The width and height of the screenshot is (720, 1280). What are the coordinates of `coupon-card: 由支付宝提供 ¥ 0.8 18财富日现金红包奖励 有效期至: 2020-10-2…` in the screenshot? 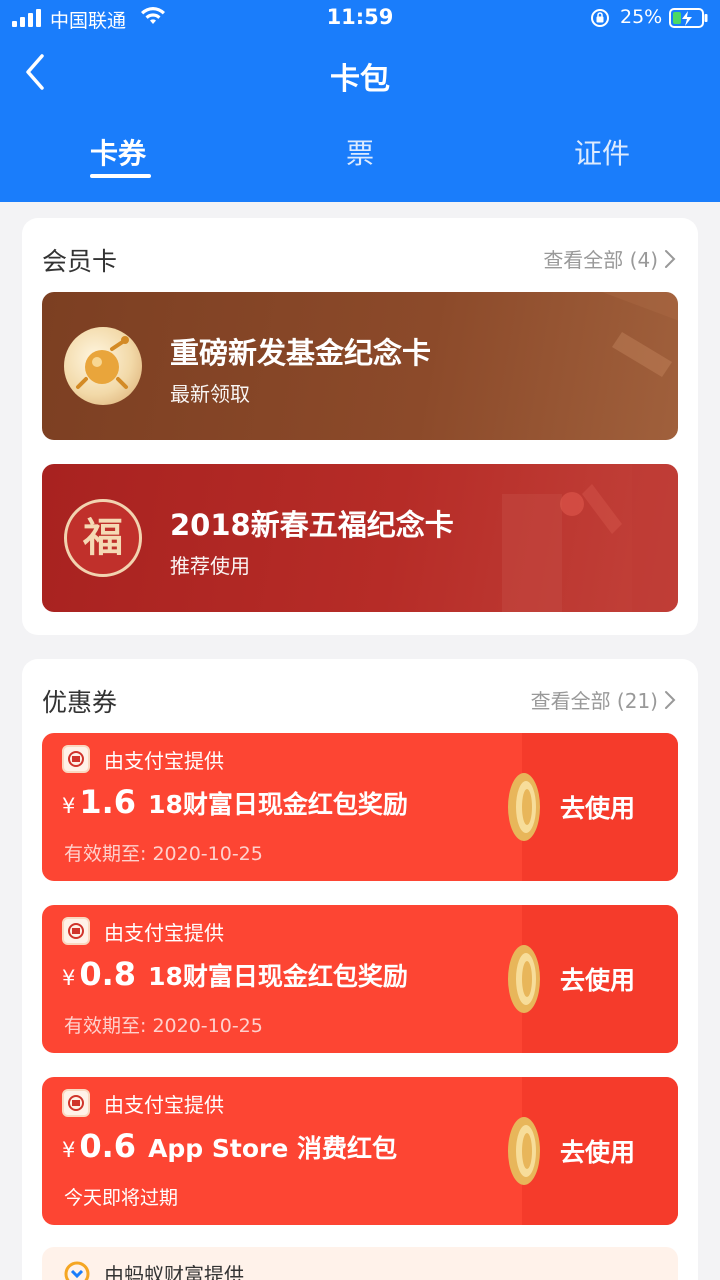 It's located at (360, 979).